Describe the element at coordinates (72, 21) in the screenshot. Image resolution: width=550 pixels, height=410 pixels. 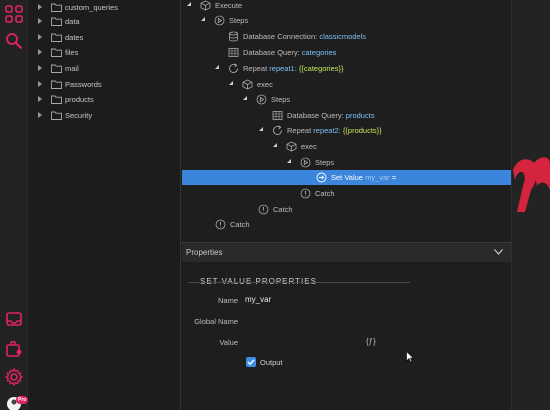
I see `folder-label: data` at that location.